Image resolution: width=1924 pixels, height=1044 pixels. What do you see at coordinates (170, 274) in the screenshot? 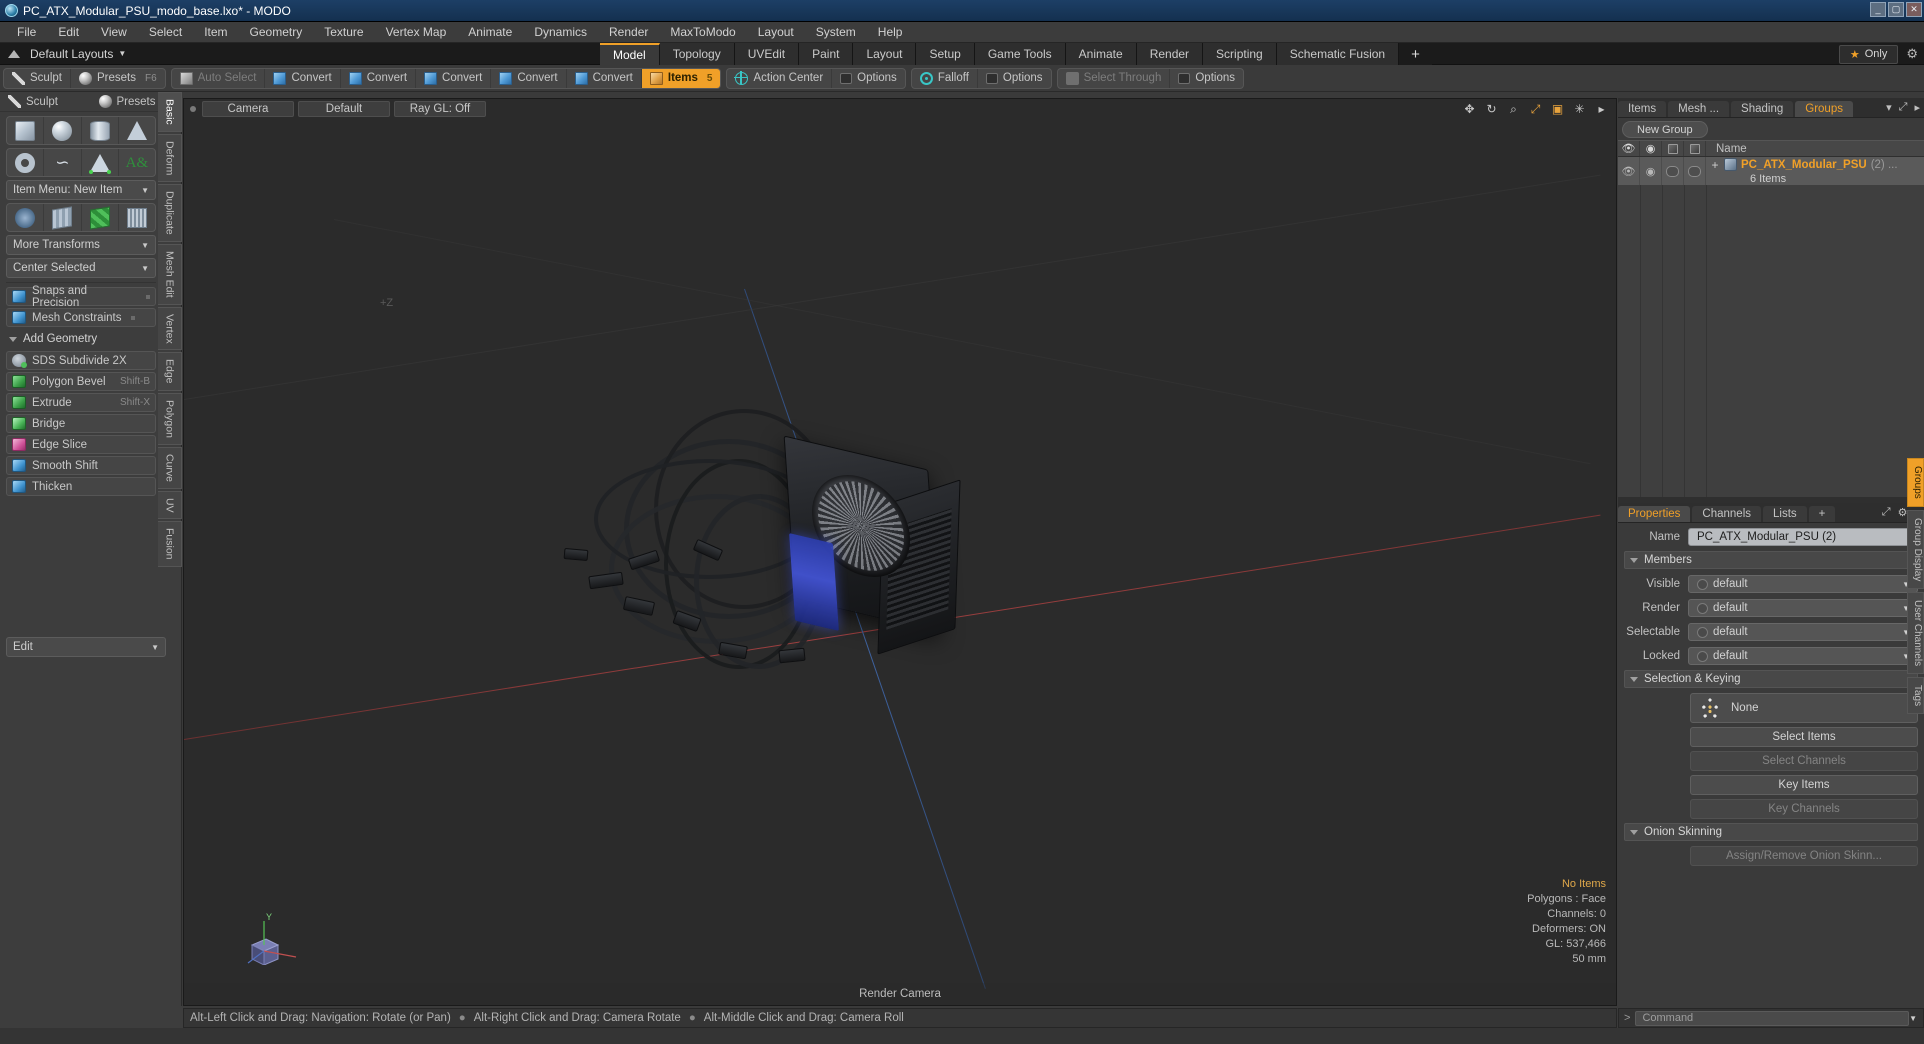
I see `tool-tab-mesh-edit: Mesh Edit` at bounding box center [170, 274].